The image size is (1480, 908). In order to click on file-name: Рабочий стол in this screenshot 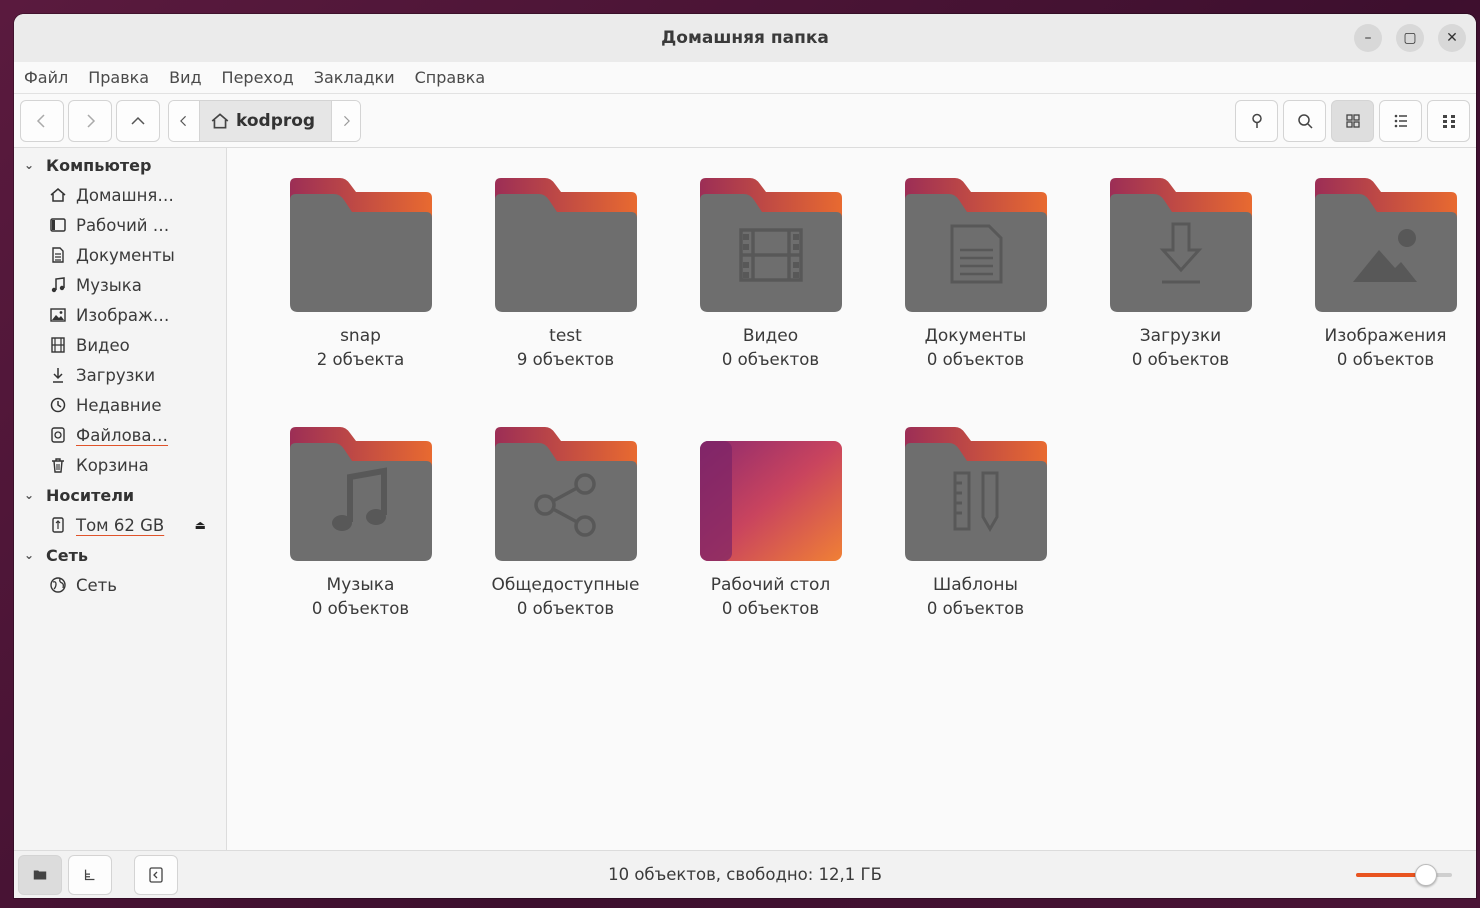, I will do `click(770, 585)`.